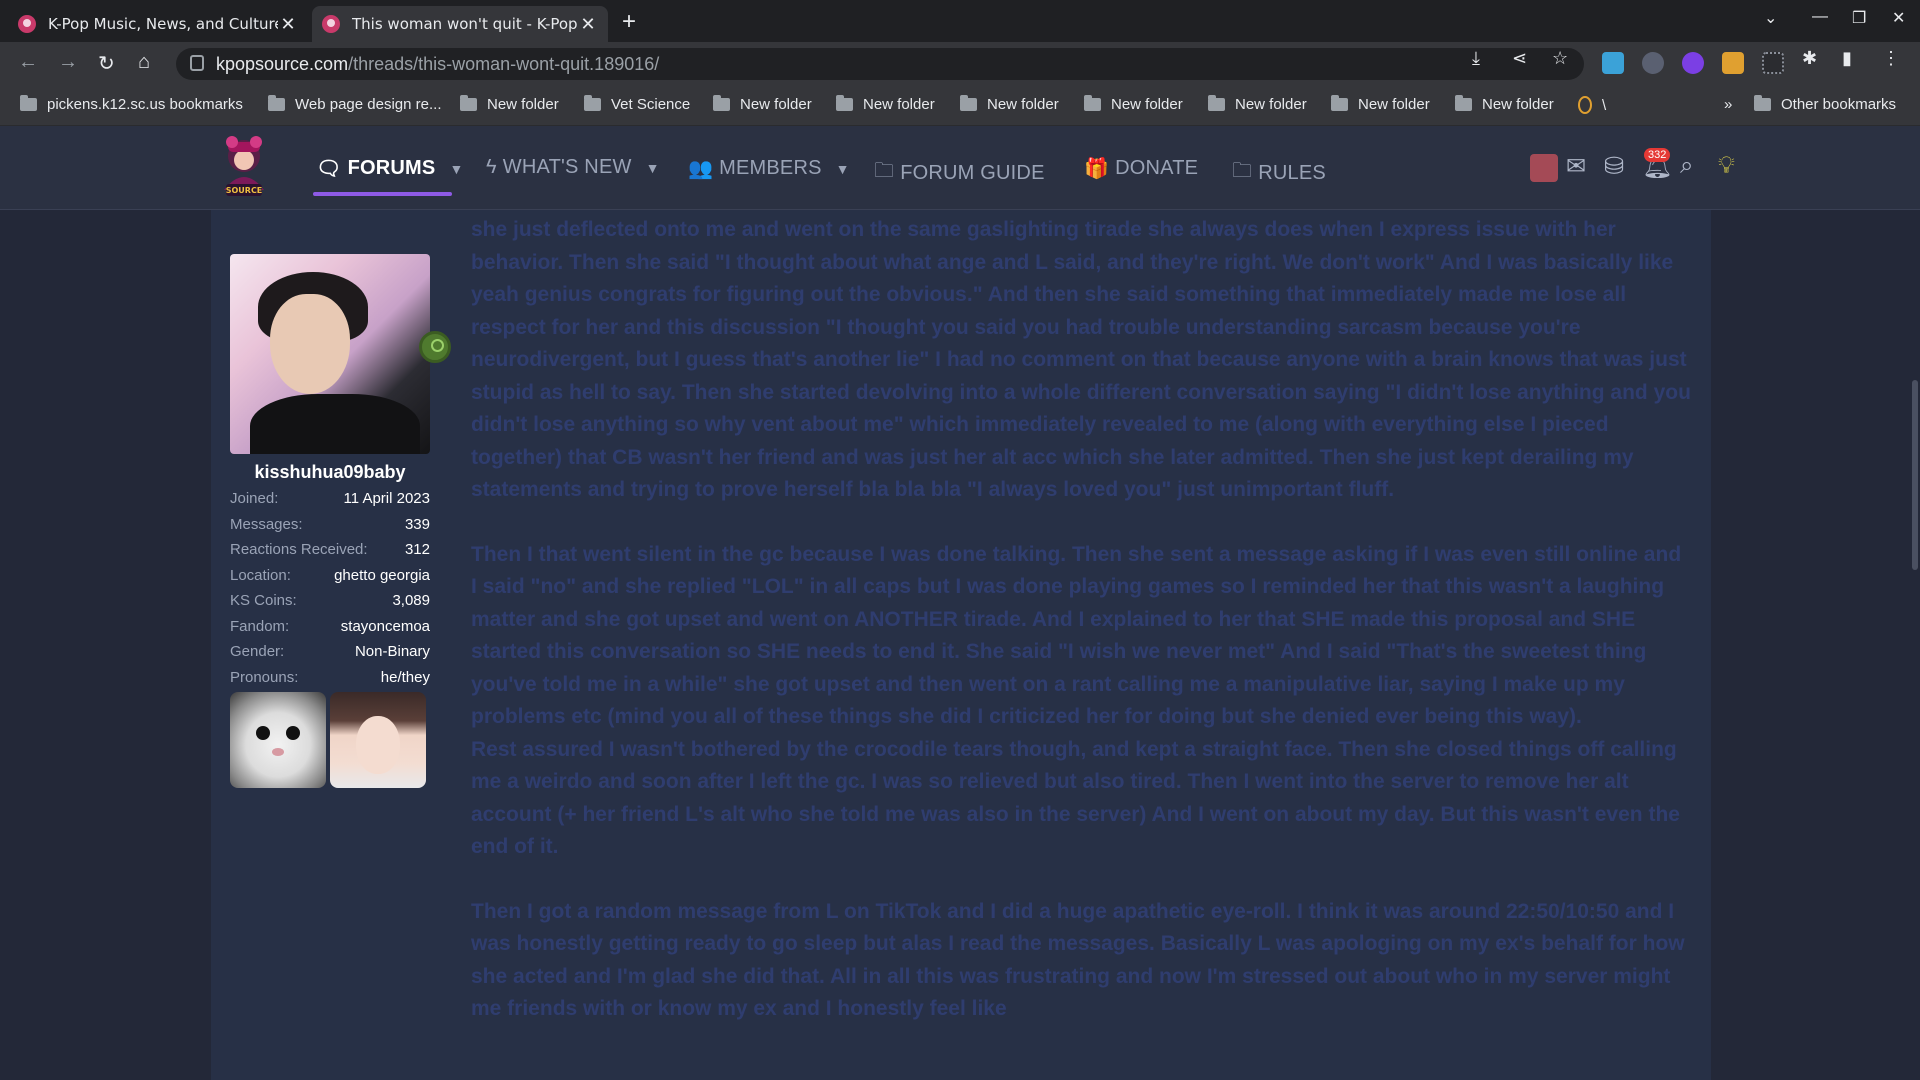 The width and height of the screenshot is (1920, 1080). I want to click on menu-kebab-icon: ⋮, so click(1891, 58).